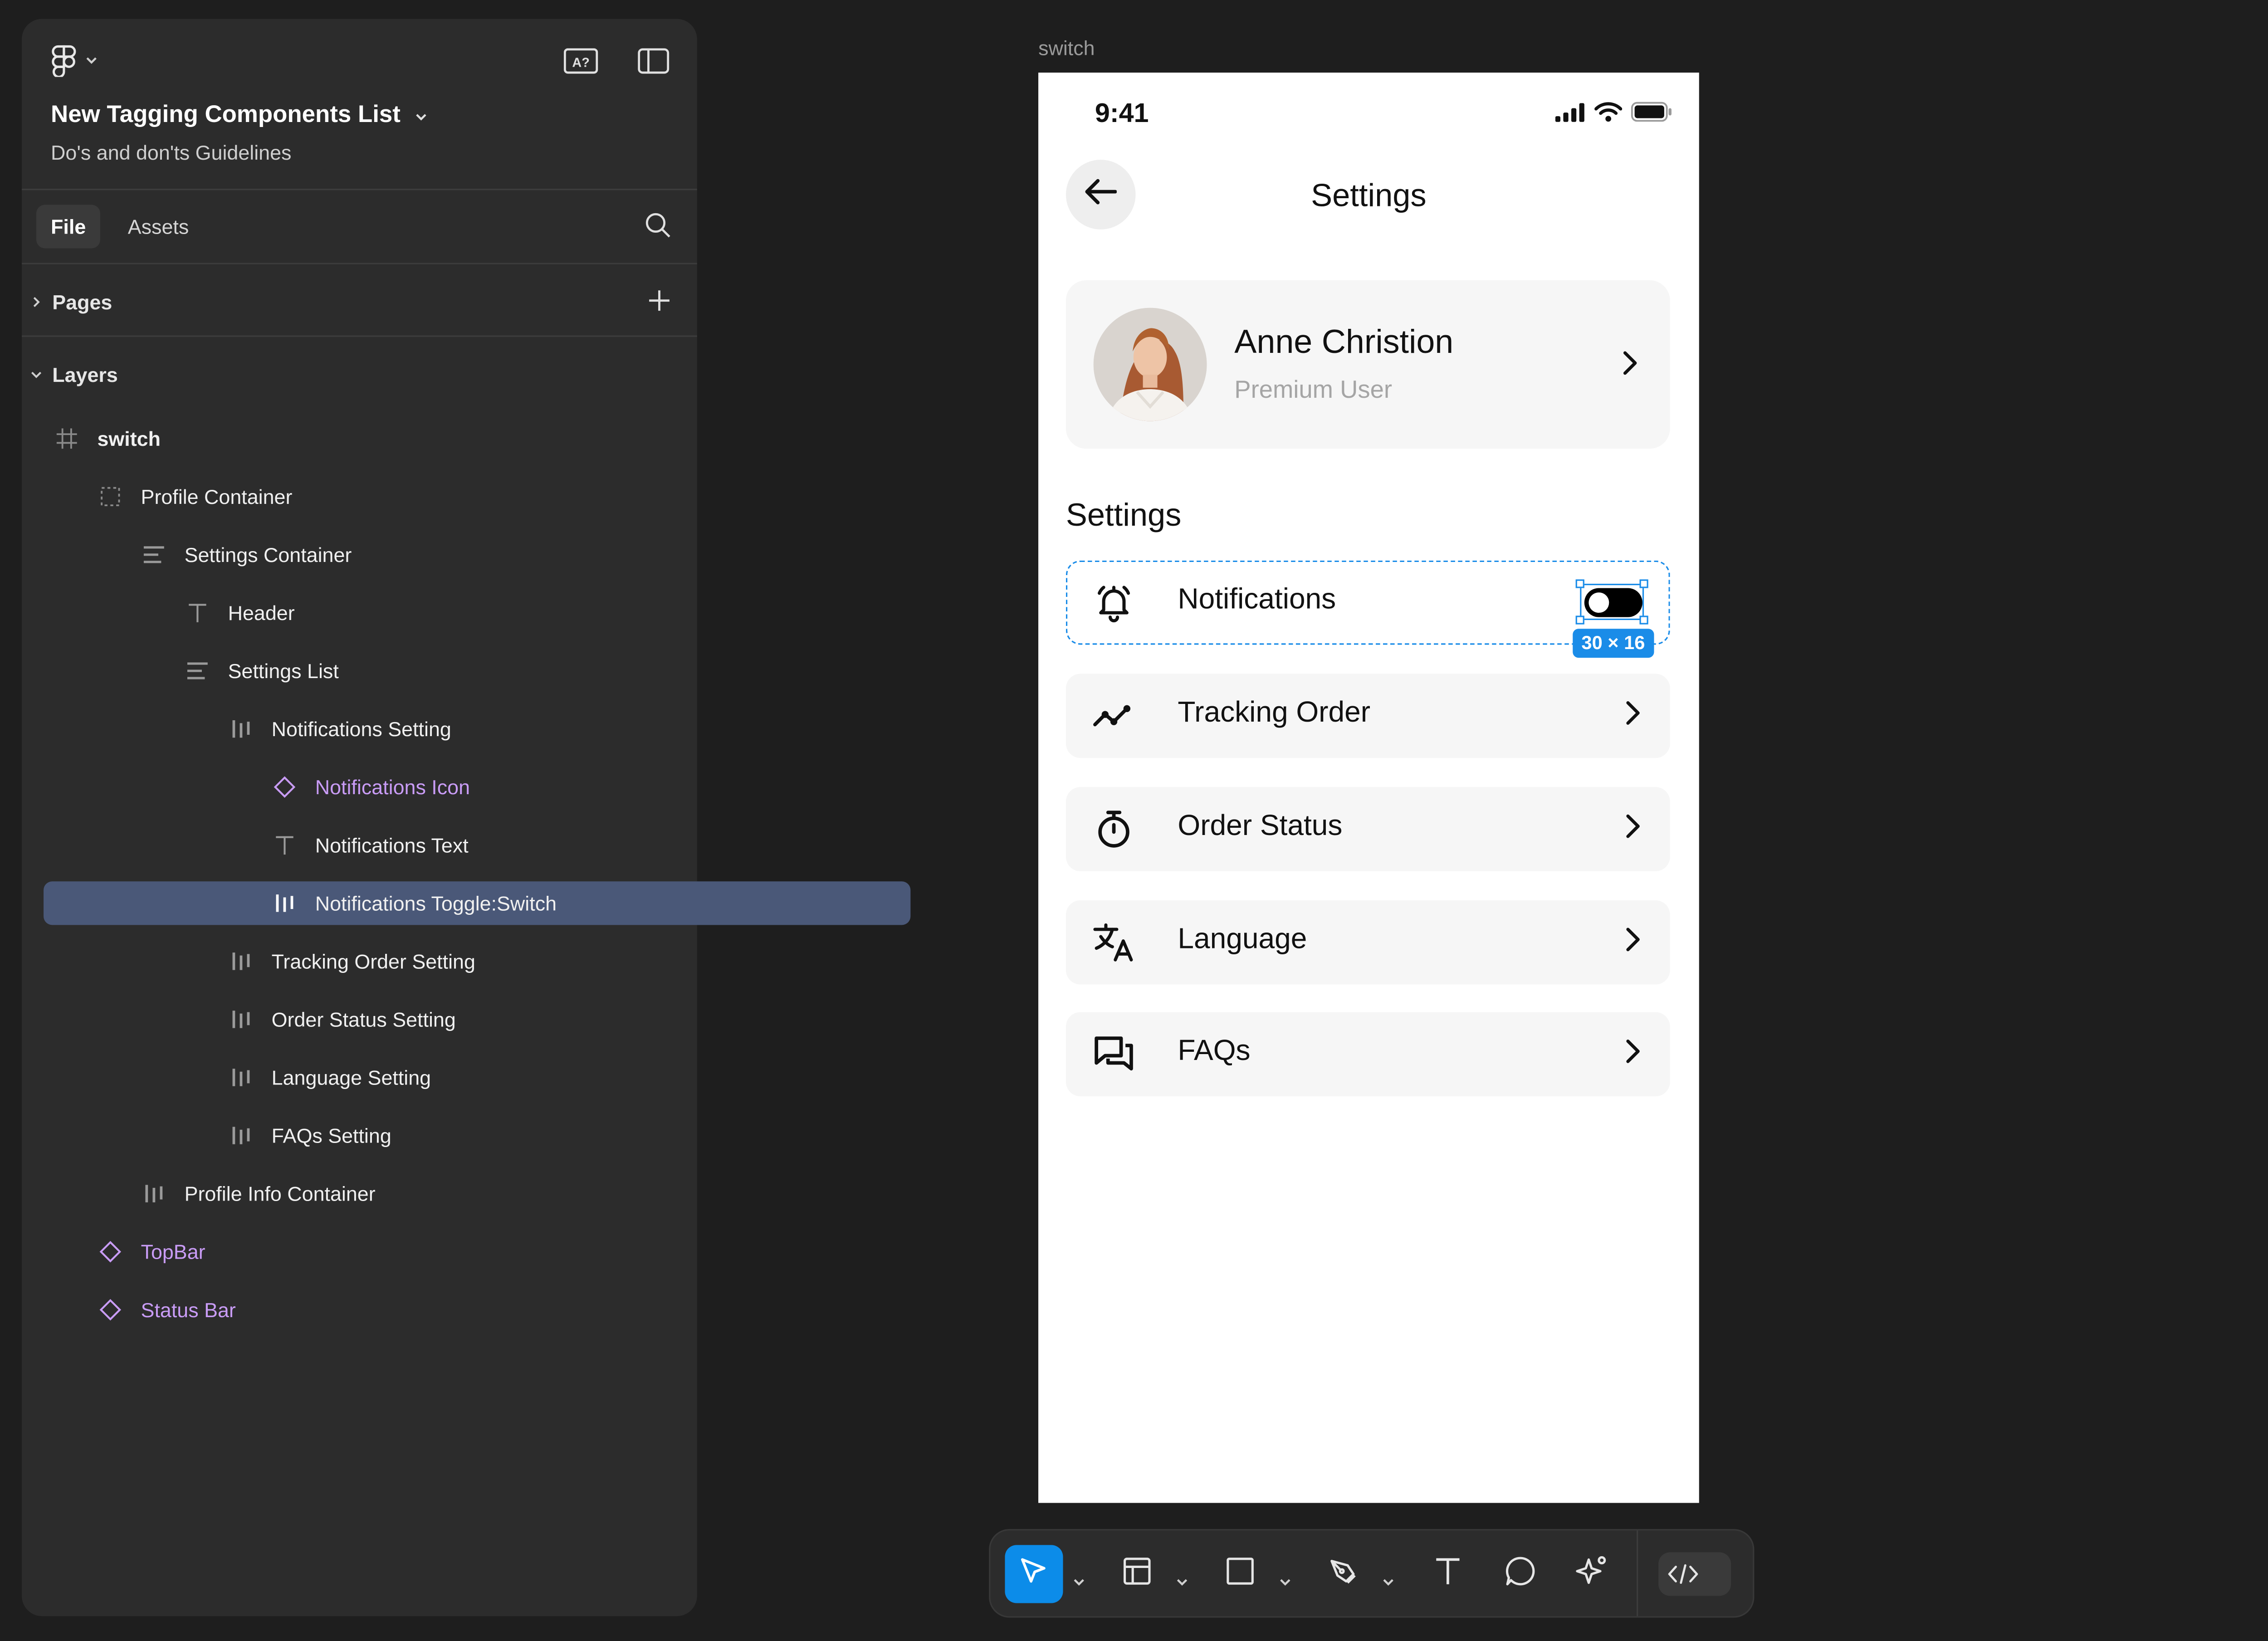 Image resolution: width=2268 pixels, height=1641 pixels. What do you see at coordinates (1609, 115) in the screenshot?
I see `wifi-icon` at bounding box center [1609, 115].